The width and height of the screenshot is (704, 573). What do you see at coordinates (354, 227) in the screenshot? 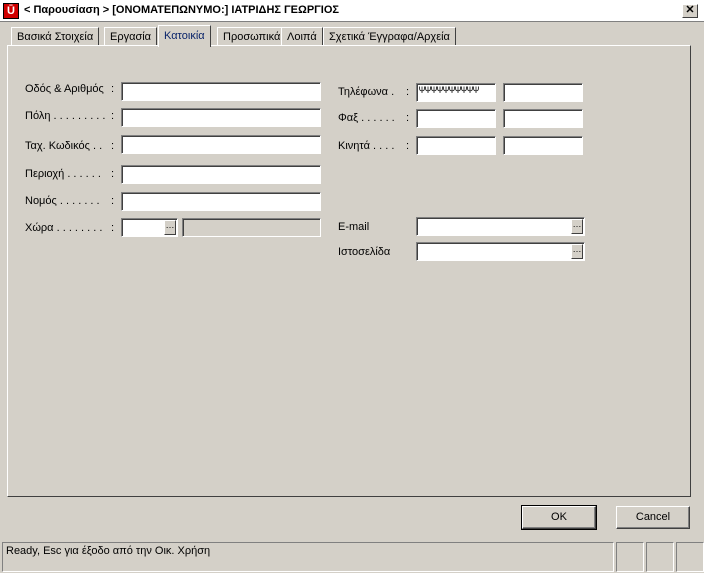
I see `email-label: E-mail` at bounding box center [354, 227].